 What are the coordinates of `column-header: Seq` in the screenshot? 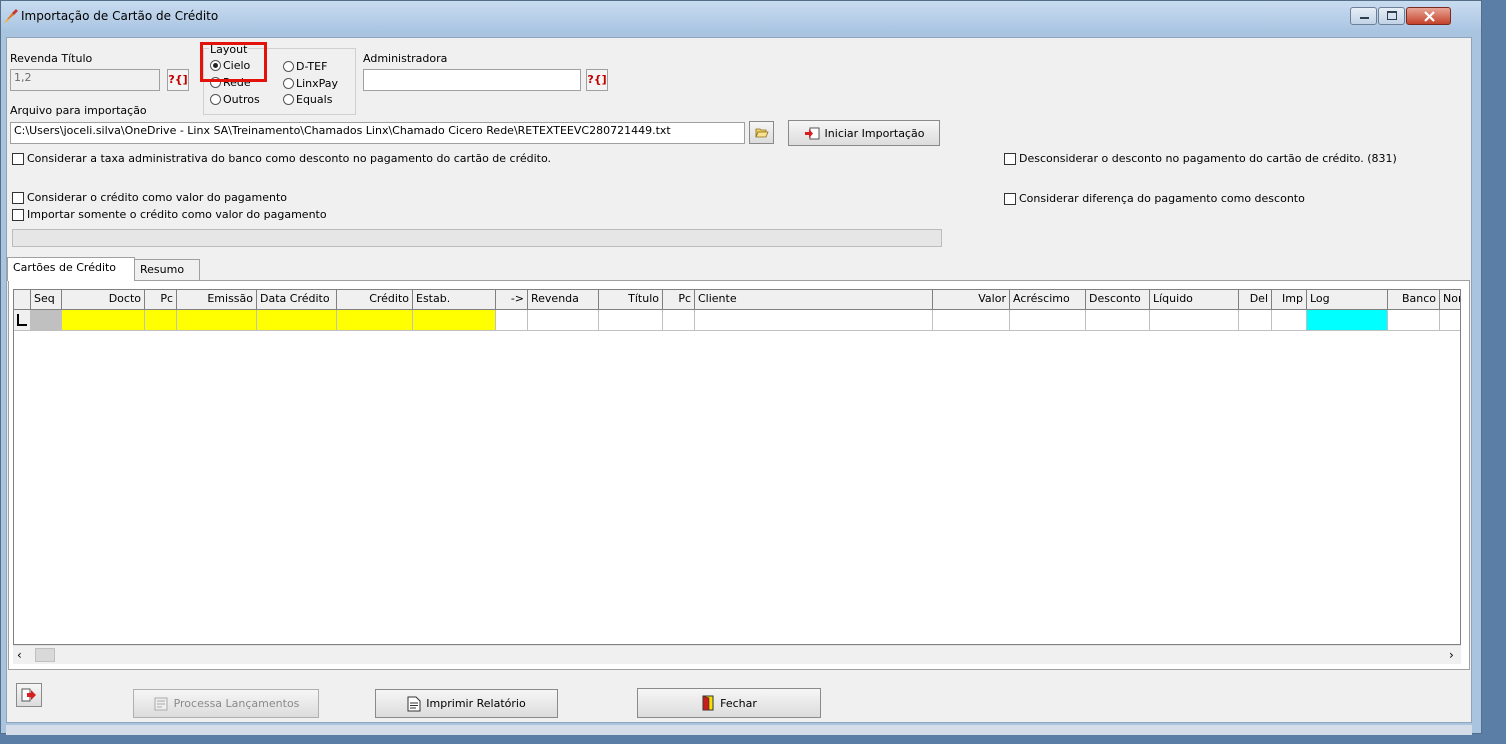 It's located at (46, 300).